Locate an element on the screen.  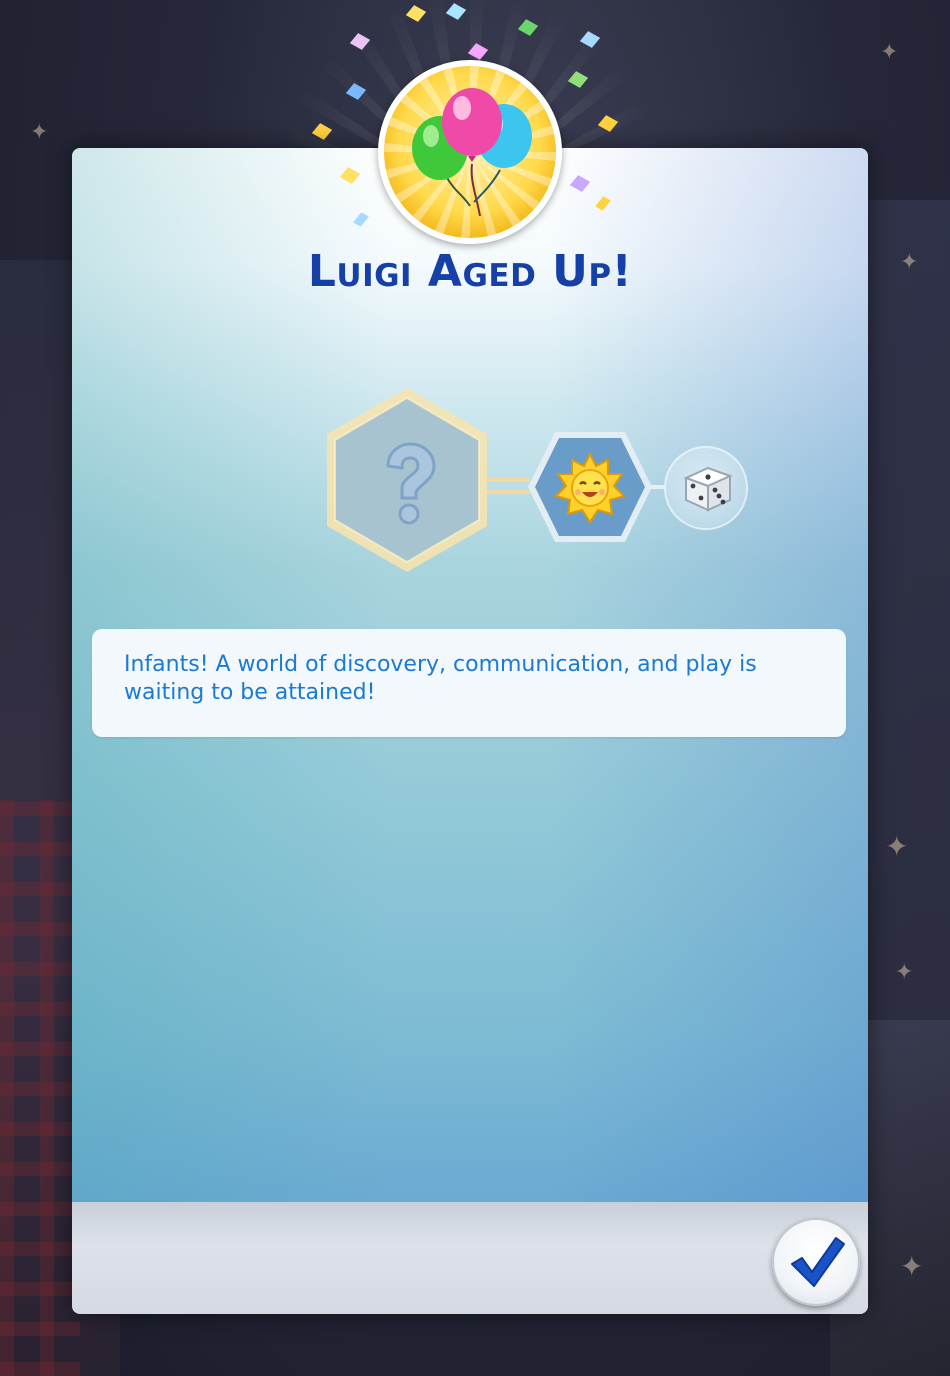
confirm-button is located at coordinates (816, 1262).